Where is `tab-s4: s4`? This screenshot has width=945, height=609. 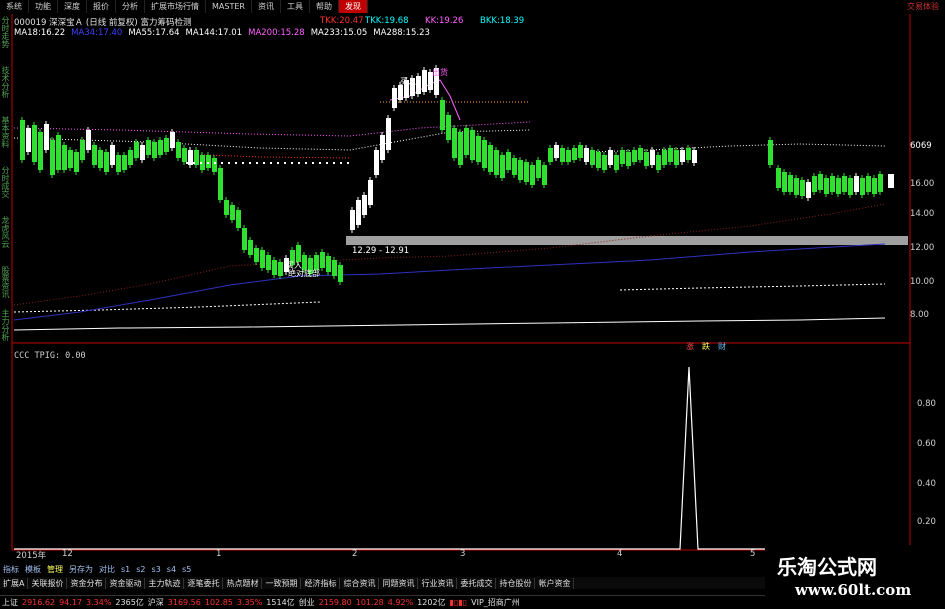
tab-s4: s4 is located at coordinates (171, 569).